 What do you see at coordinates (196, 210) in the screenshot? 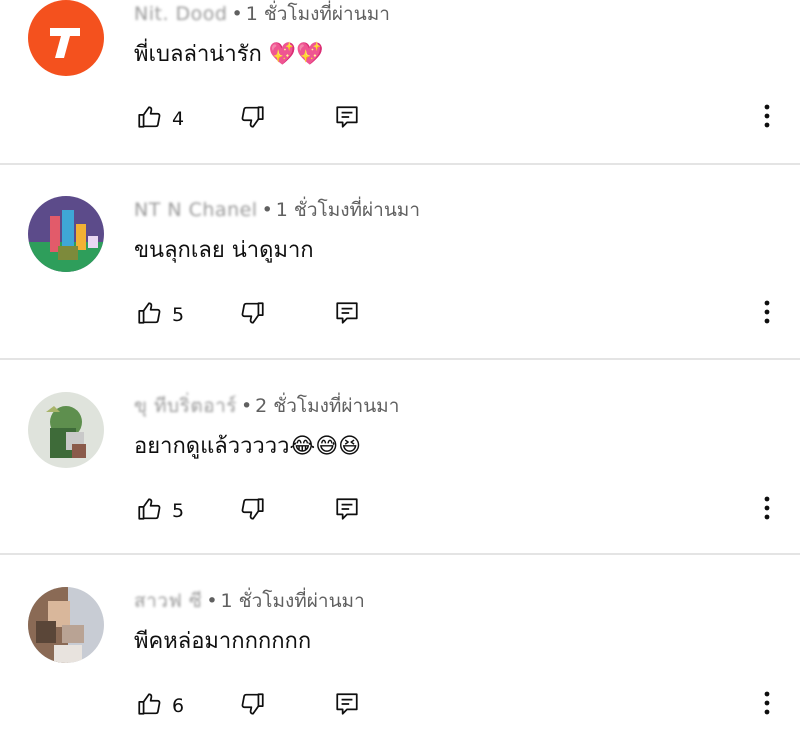
I see `author-name: NT N Chanel` at bounding box center [196, 210].